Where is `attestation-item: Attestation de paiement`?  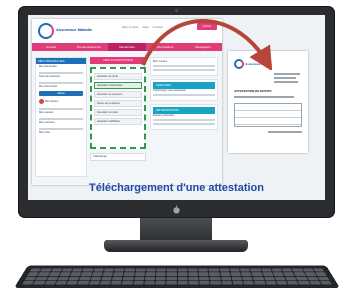
attestation-item: Attestation de paiement is located at coordinates (118, 94).